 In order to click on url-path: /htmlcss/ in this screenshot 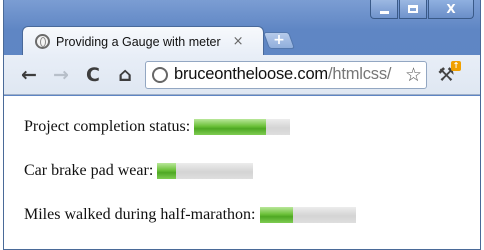, I will do `click(359, 74)`.